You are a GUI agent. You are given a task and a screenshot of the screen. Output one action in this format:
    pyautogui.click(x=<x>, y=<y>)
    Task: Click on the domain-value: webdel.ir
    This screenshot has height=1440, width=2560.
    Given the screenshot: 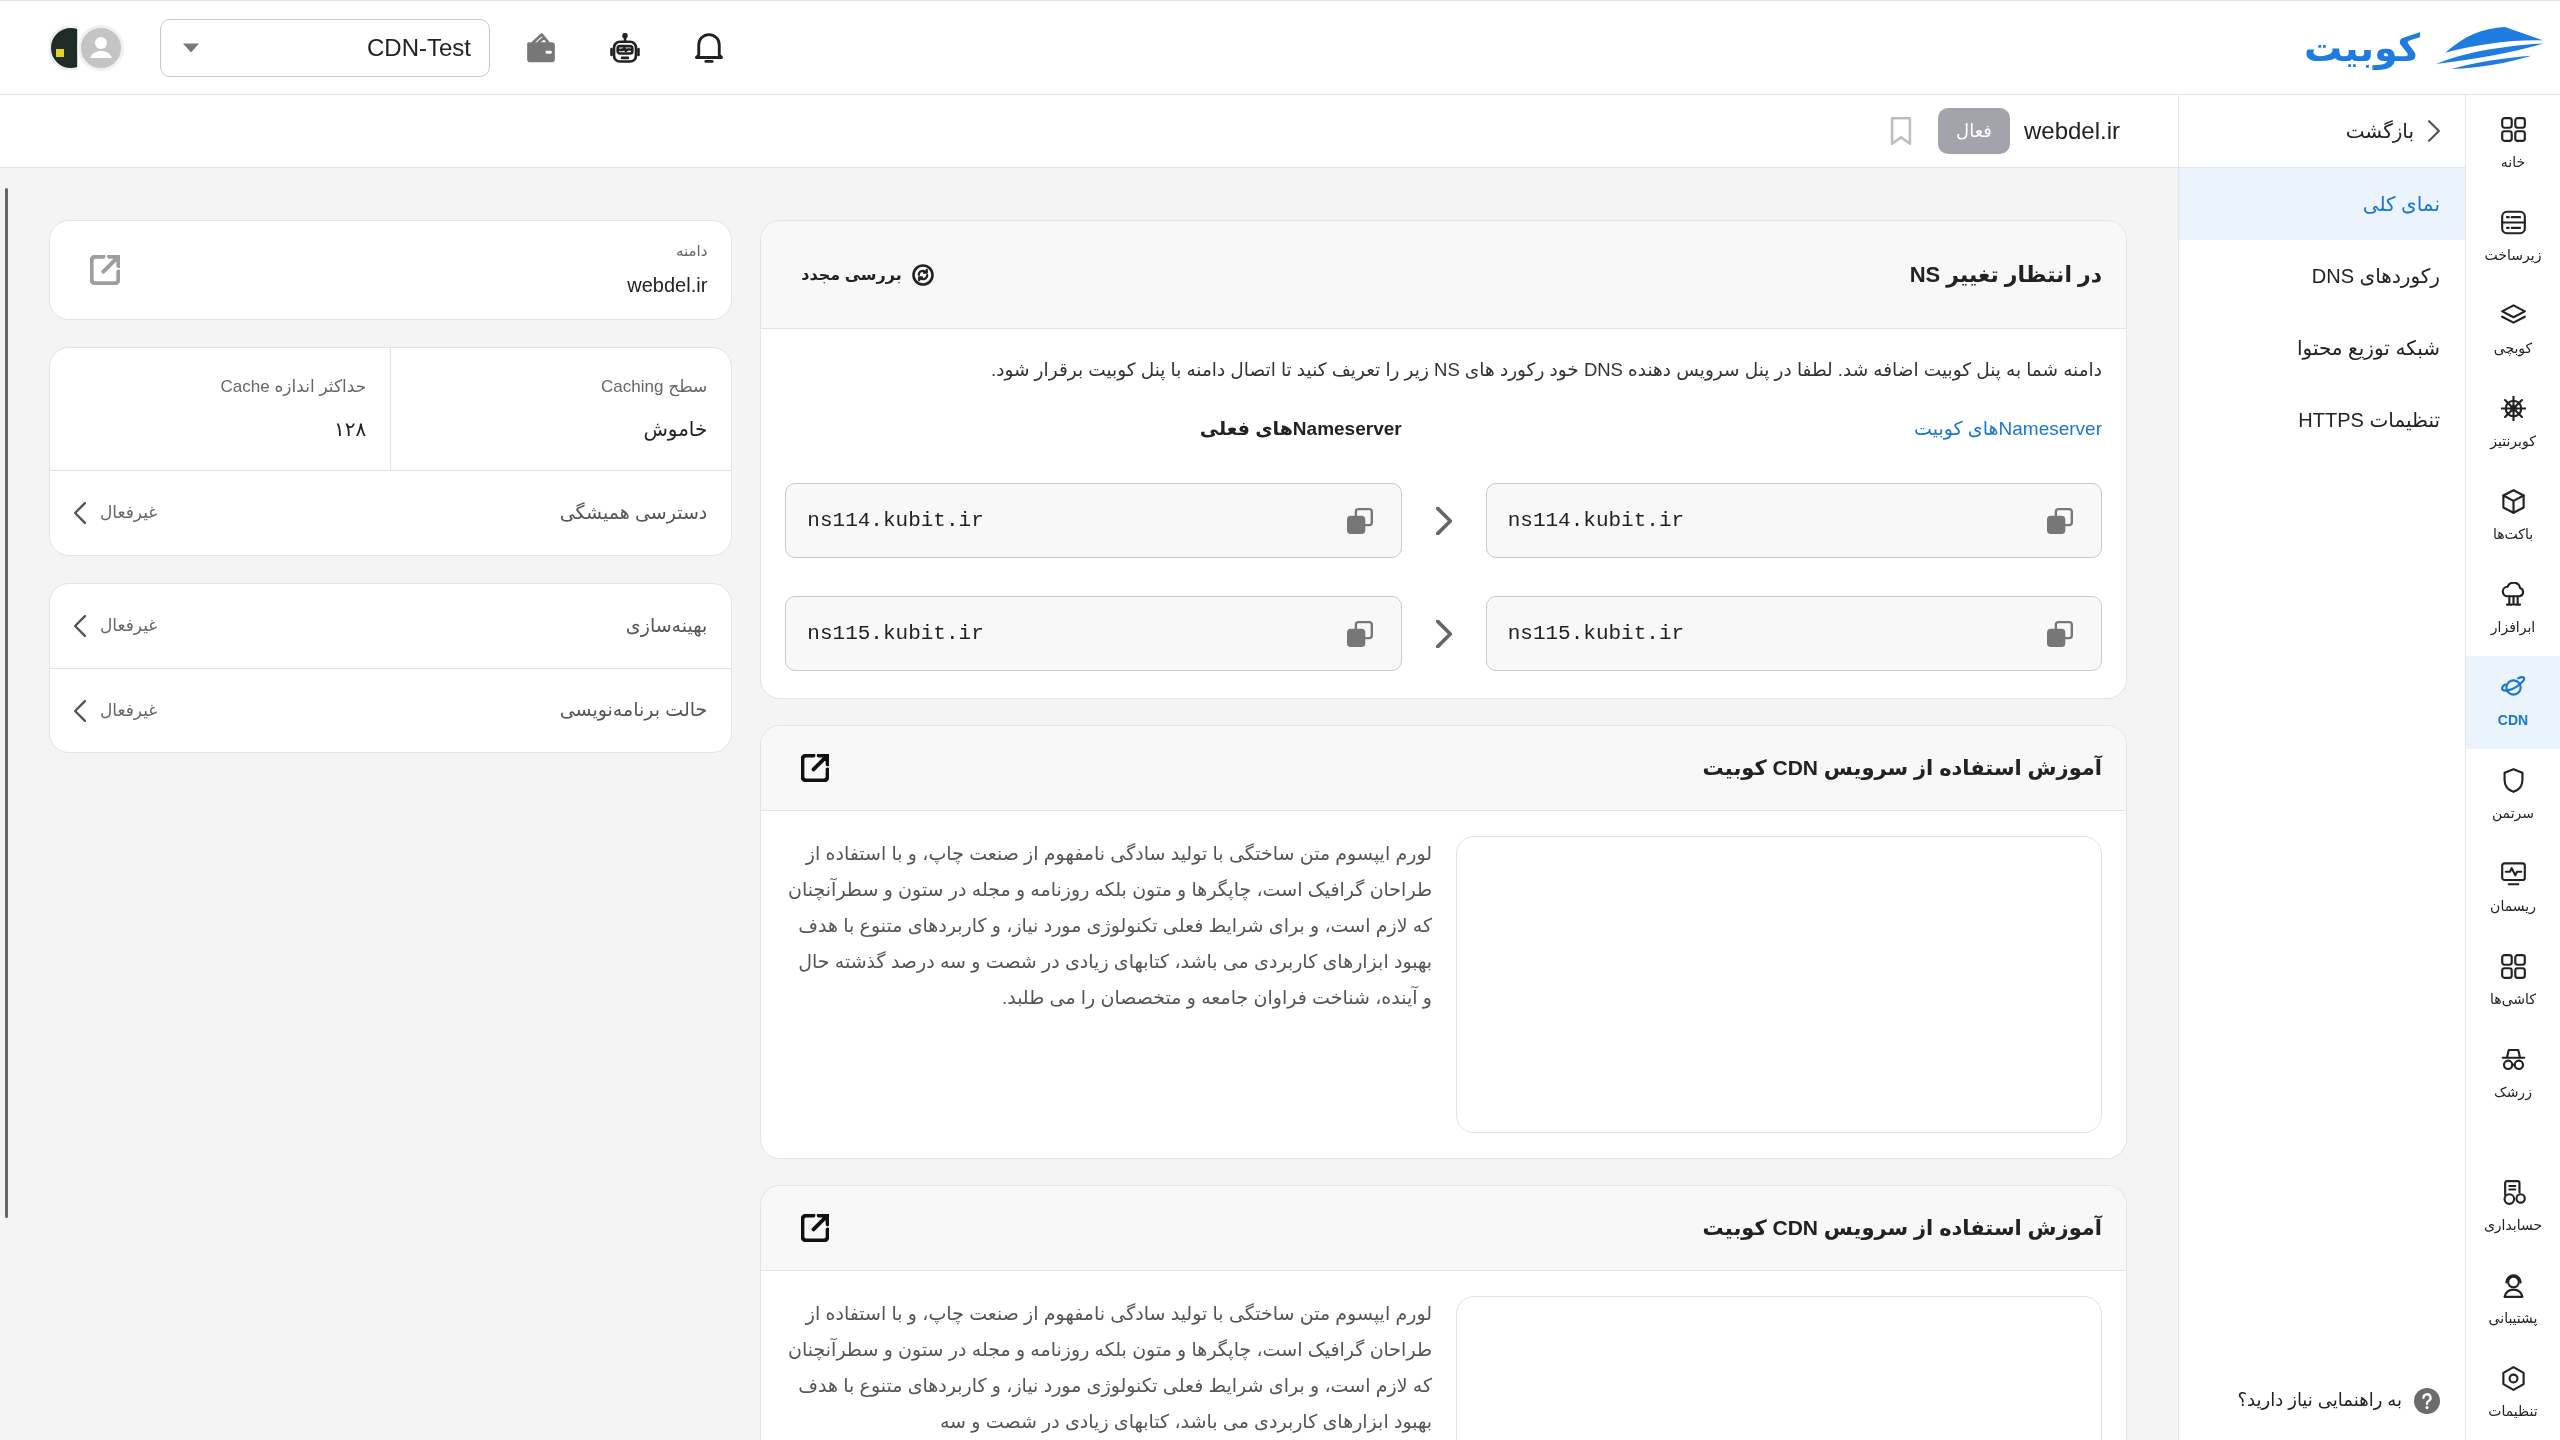 What is the action you would take?
    pyautogui.click(x=667, y=286)
    